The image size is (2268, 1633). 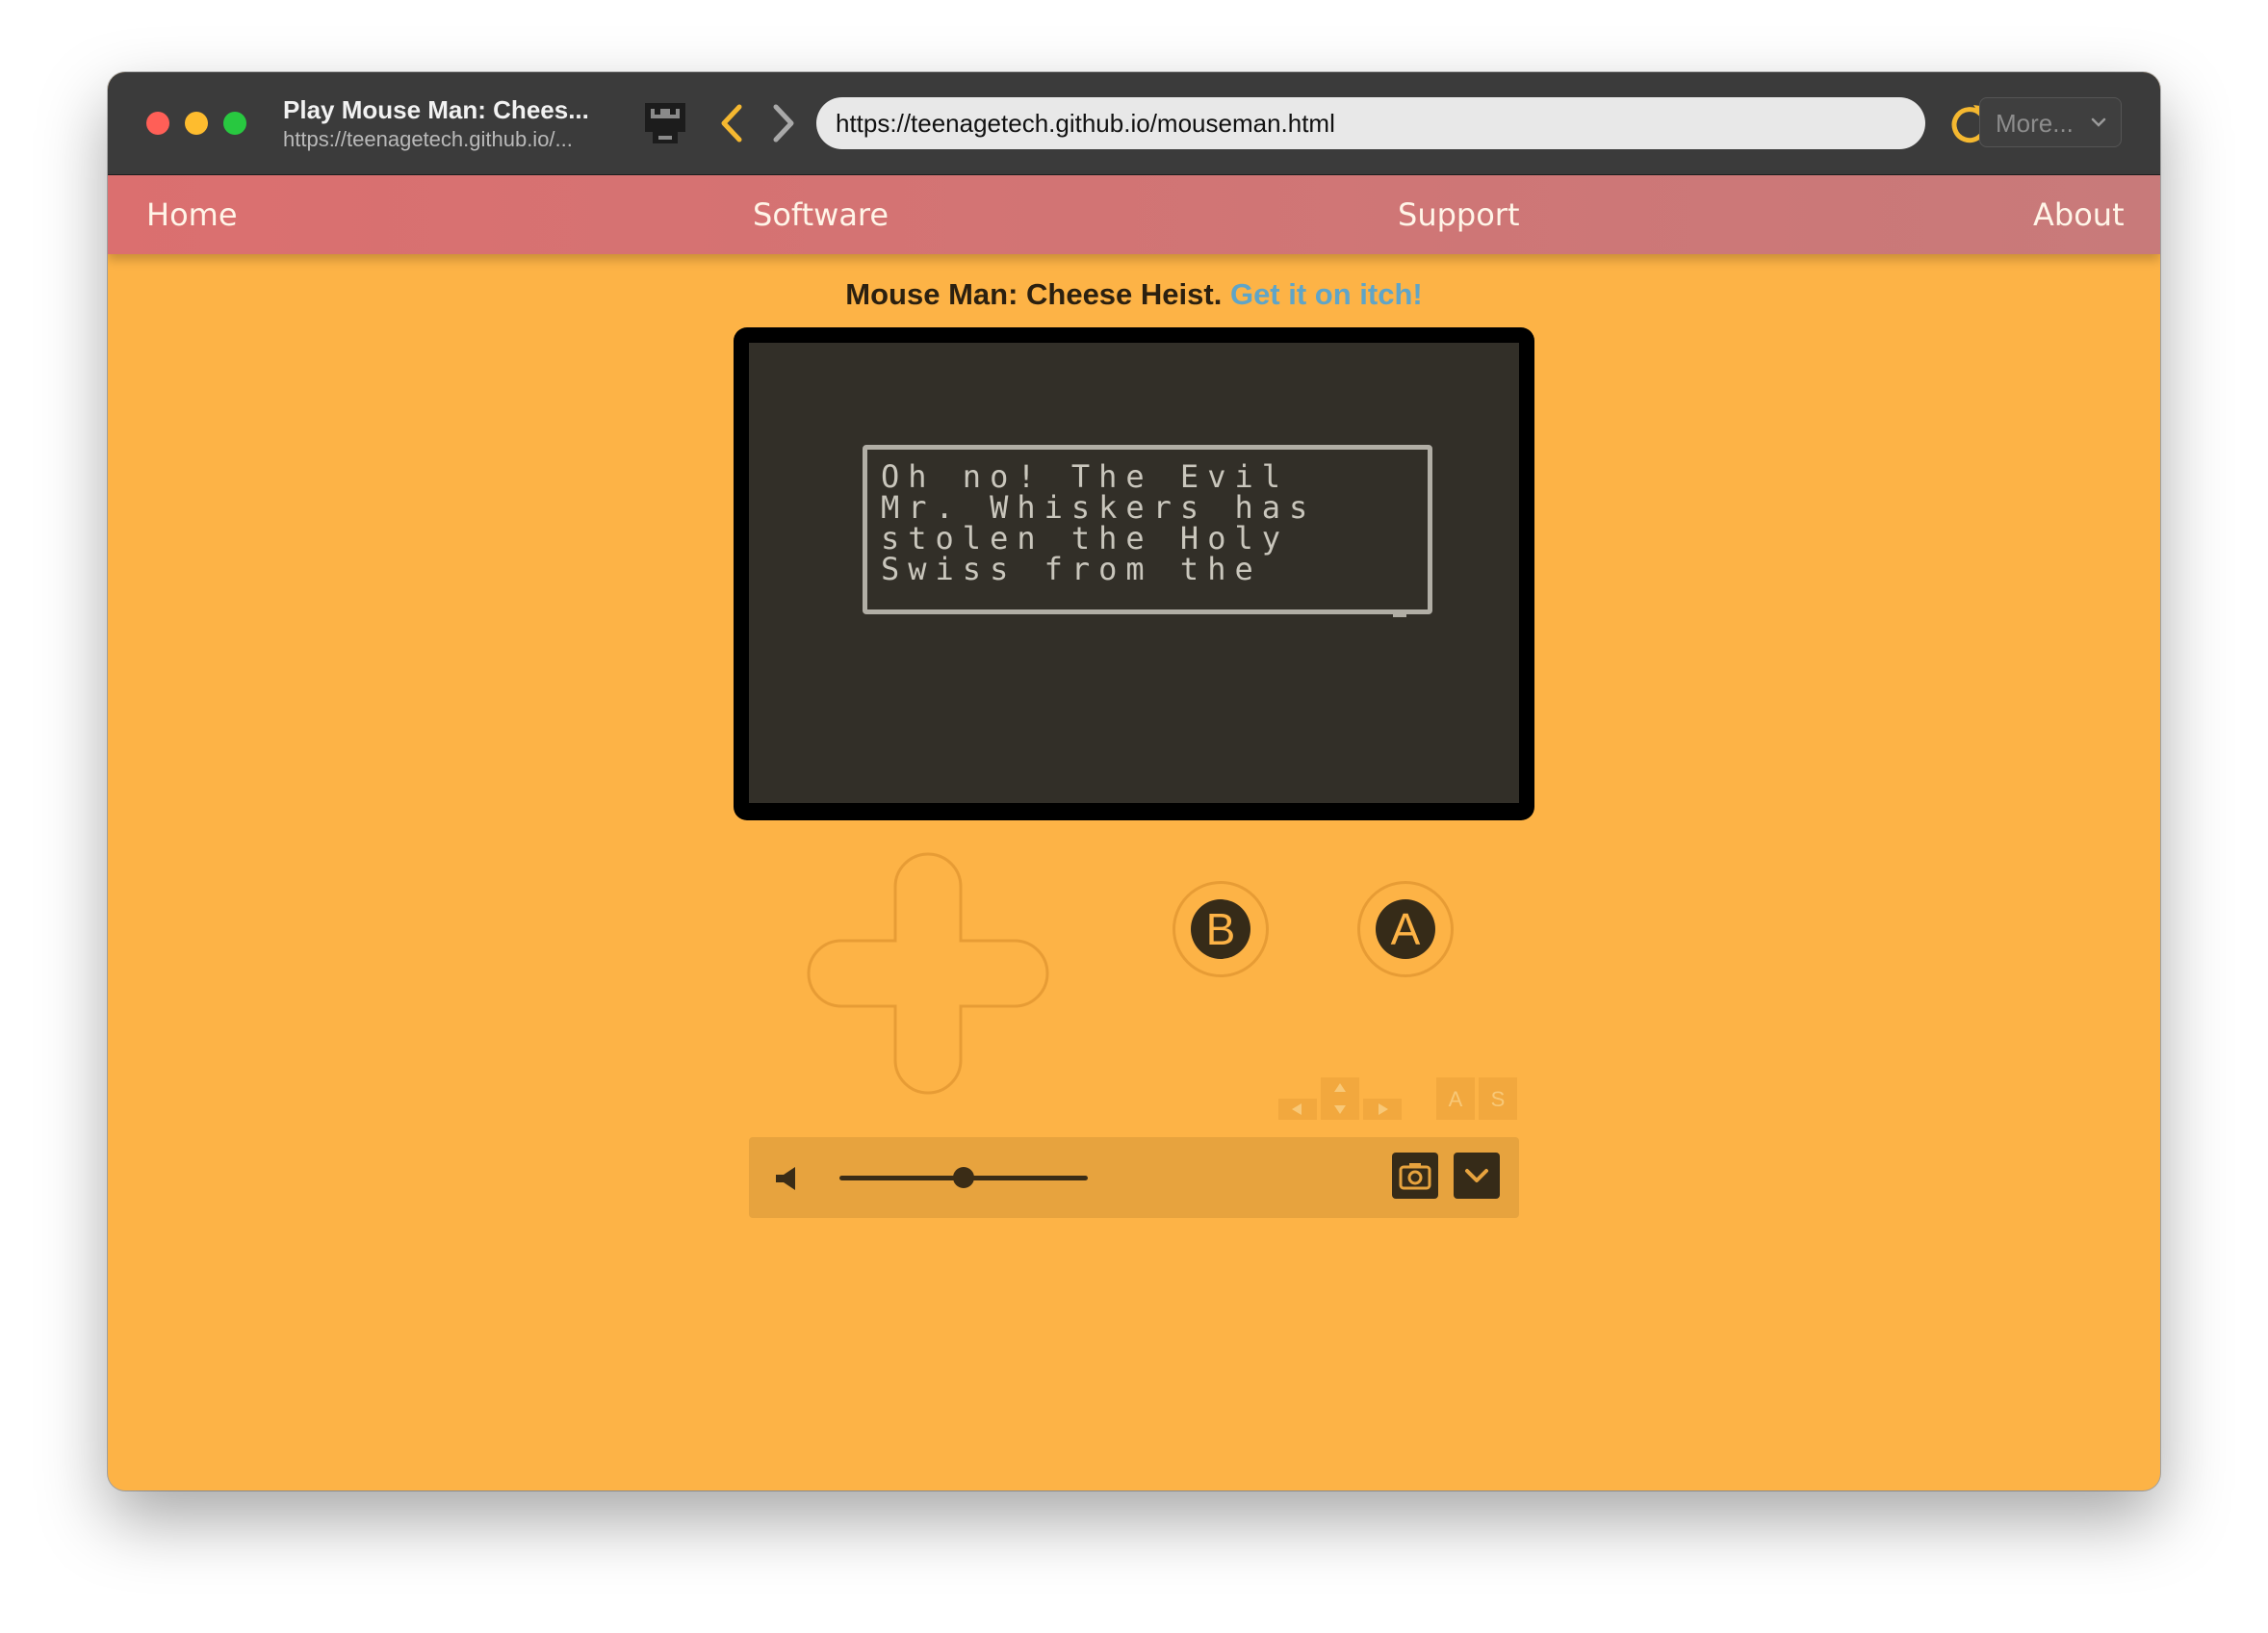 What do you see at coordinates (157, 123) in the screenshot?
I see `close-window-button` at bounding box center [157, 123].